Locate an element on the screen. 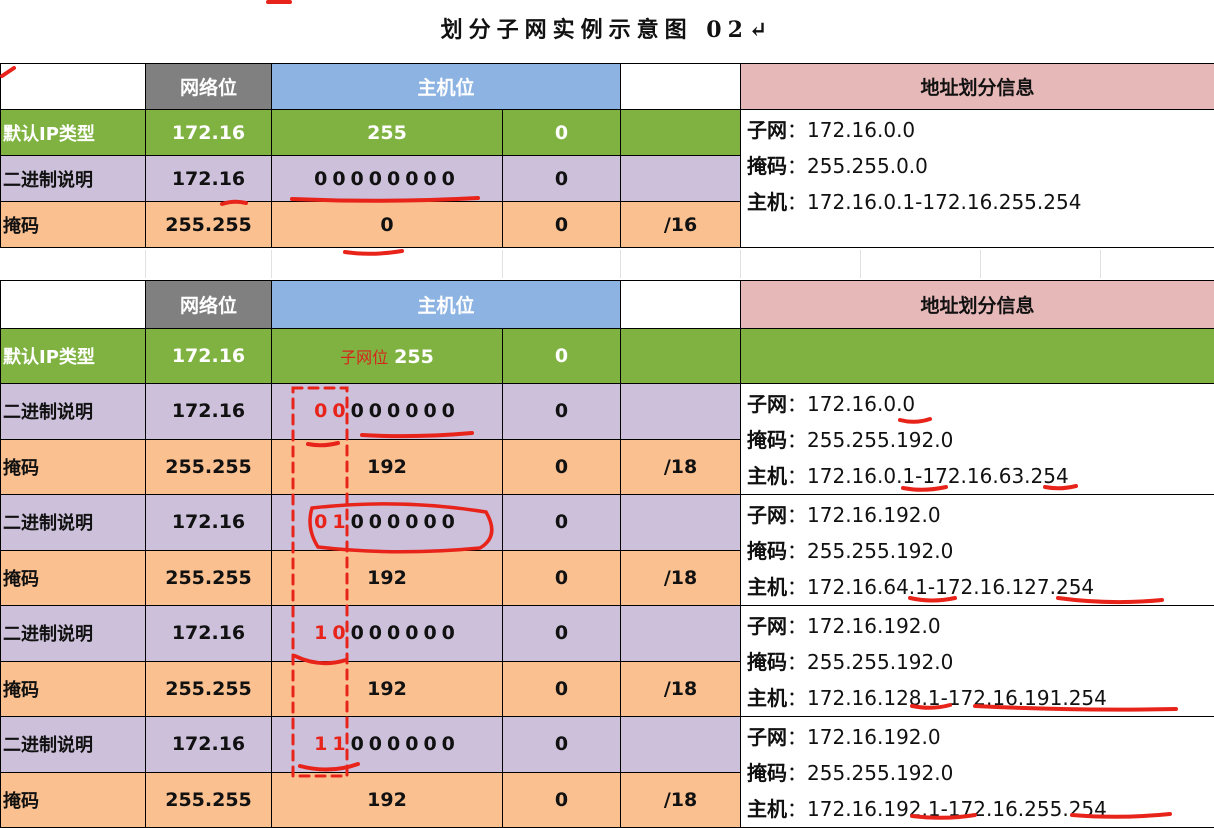  host-octet-3: 255 is located at coordinates (387, 132).